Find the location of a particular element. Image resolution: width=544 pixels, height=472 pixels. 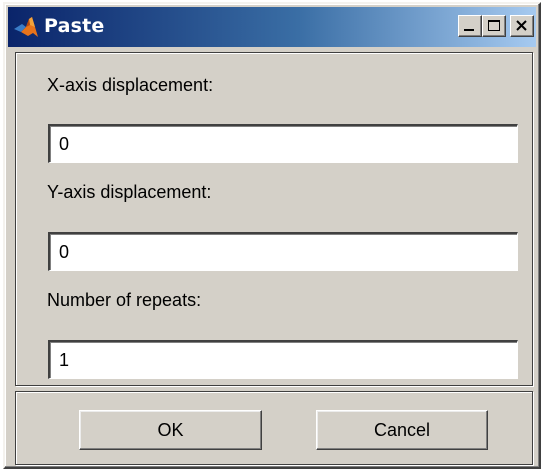

cancel-button: Cancel is located at coordinates (402, 430).